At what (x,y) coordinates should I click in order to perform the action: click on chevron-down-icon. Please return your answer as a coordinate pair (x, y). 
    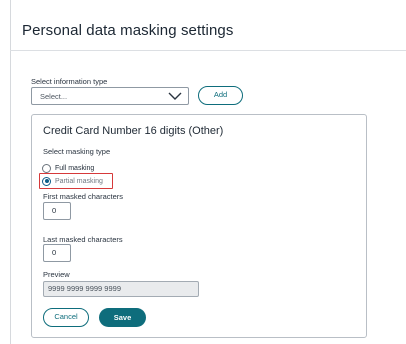
    Looking at the image, I should click on (175, 96).